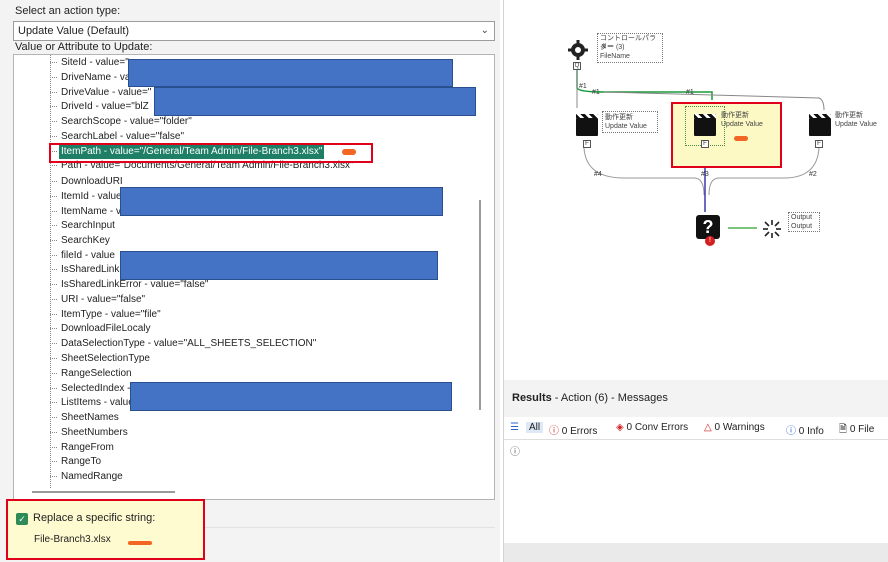 Image resolution: width=888 pixels, height=562 pixels. I want to click on filter-info-button: ⓘ 0 Info, so click(805, 429).